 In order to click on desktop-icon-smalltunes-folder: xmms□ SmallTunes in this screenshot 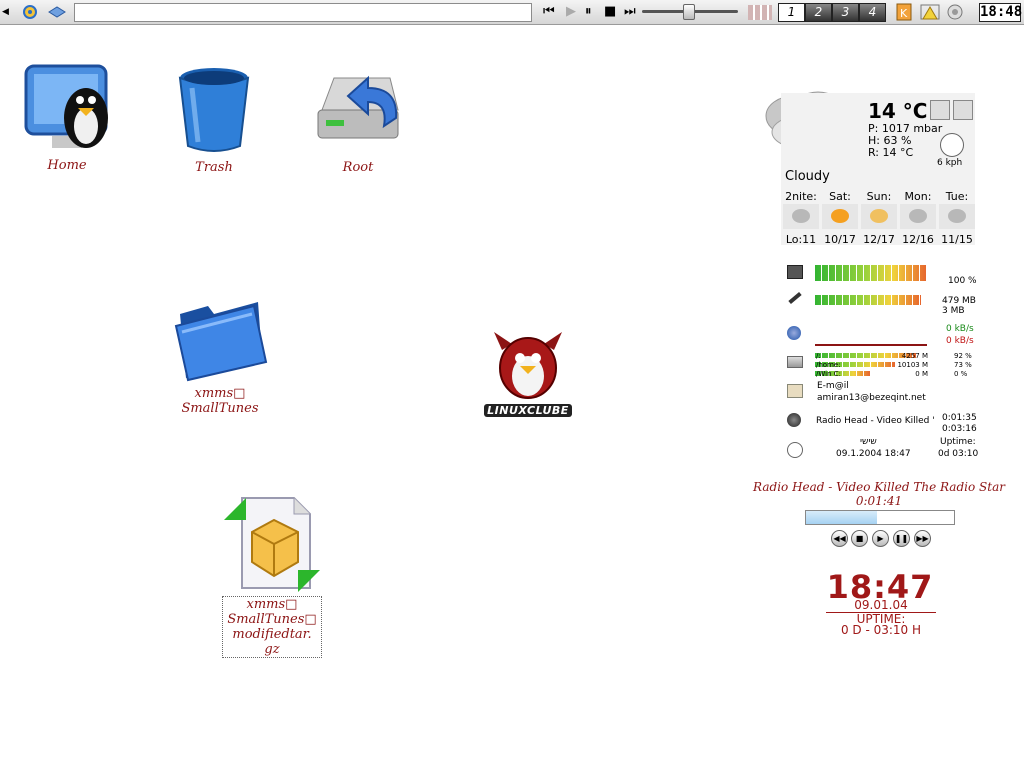, I will do `click(220, 353)`.